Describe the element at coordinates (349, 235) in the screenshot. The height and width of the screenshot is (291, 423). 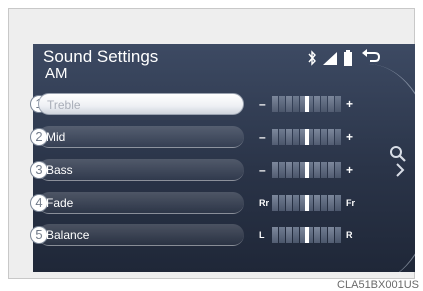
I see `increase-label: R` at that location.